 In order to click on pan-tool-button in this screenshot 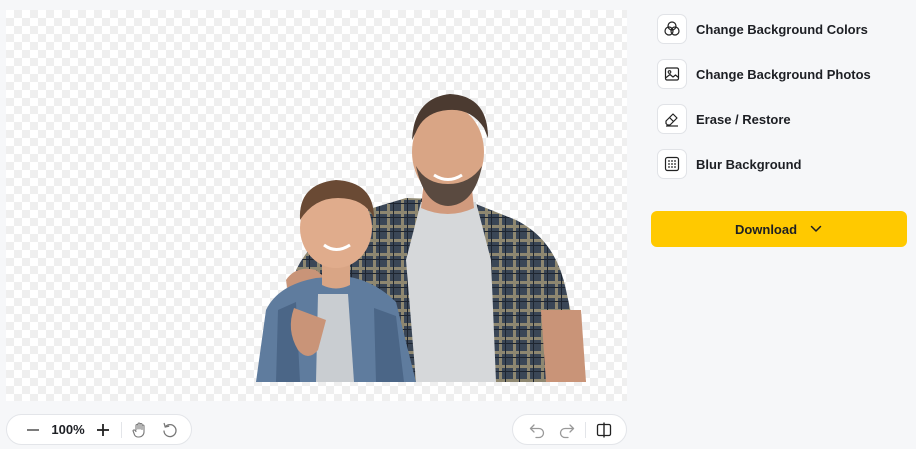, I will do `click(140, 430)`.